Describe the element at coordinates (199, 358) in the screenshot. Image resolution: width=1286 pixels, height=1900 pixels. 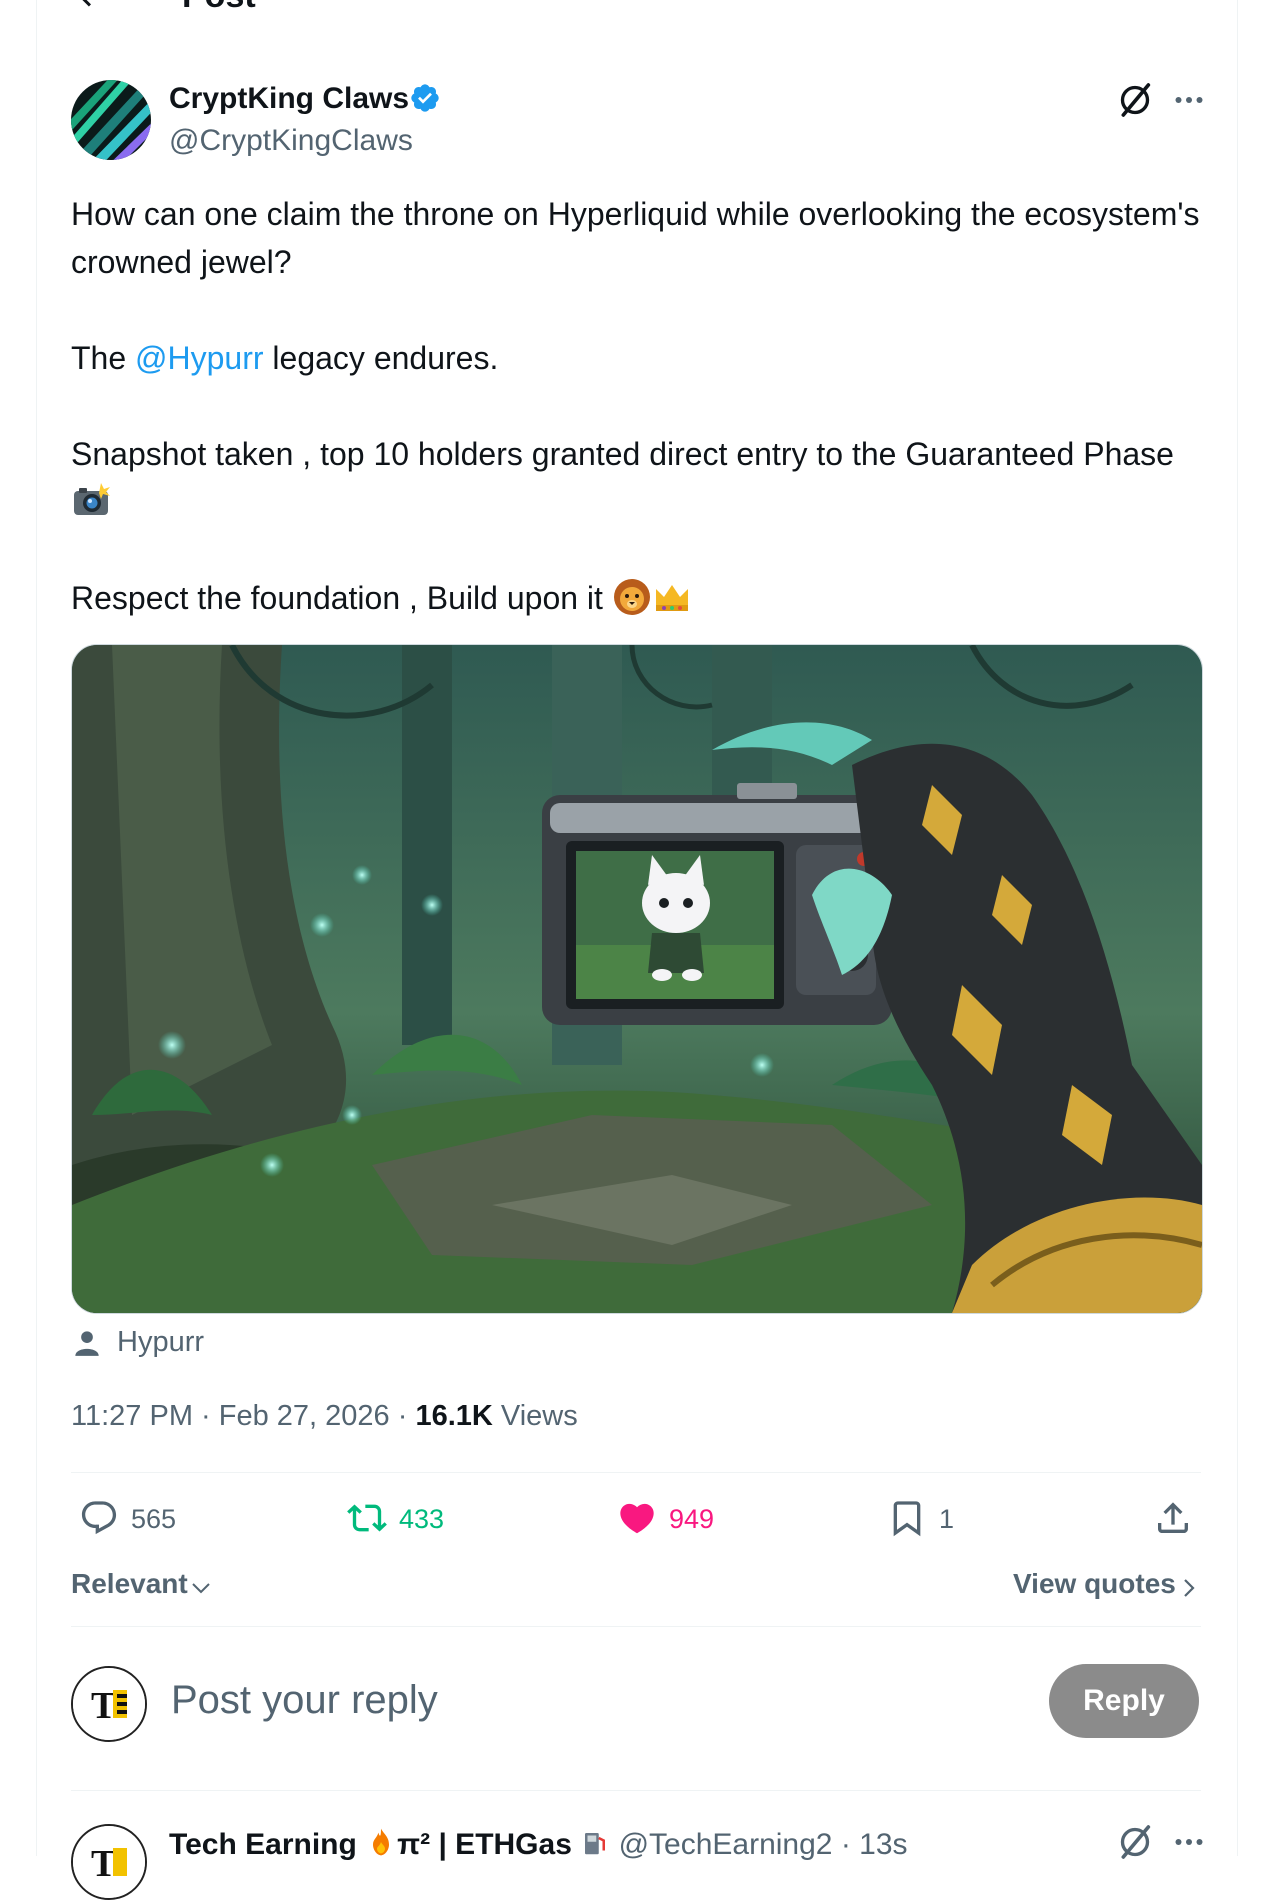
I see `mention-link: @Hypurr` at that location.